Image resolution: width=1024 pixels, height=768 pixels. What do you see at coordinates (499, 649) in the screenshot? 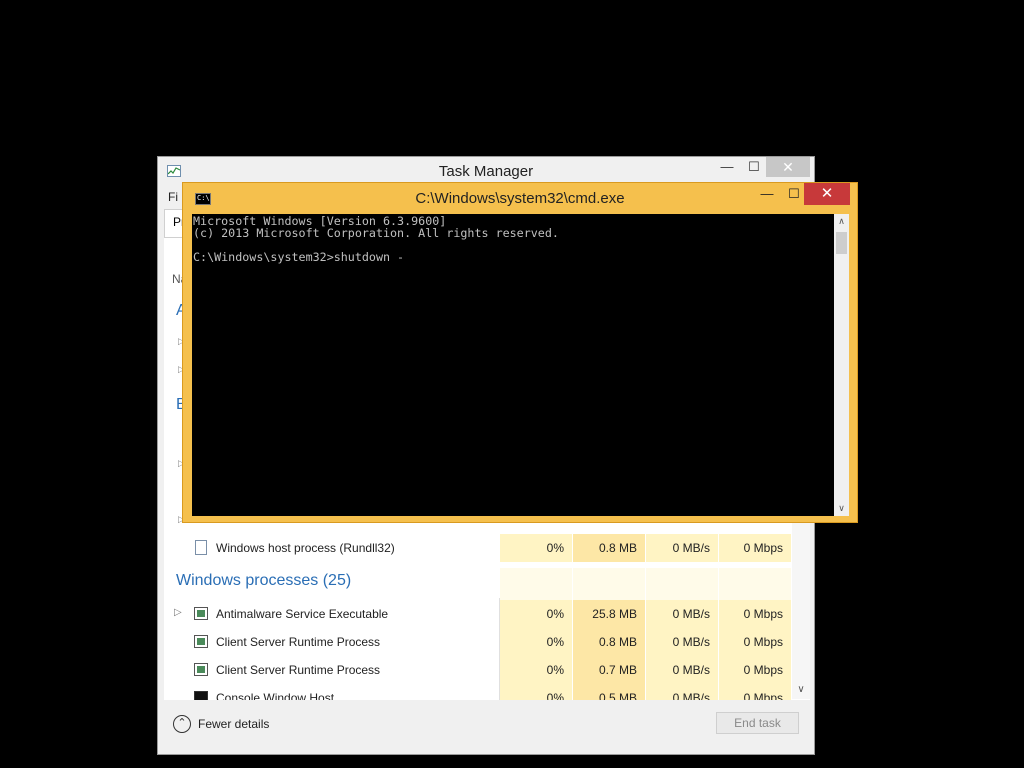
I see `column-divider` at bounding box center [499, 649].